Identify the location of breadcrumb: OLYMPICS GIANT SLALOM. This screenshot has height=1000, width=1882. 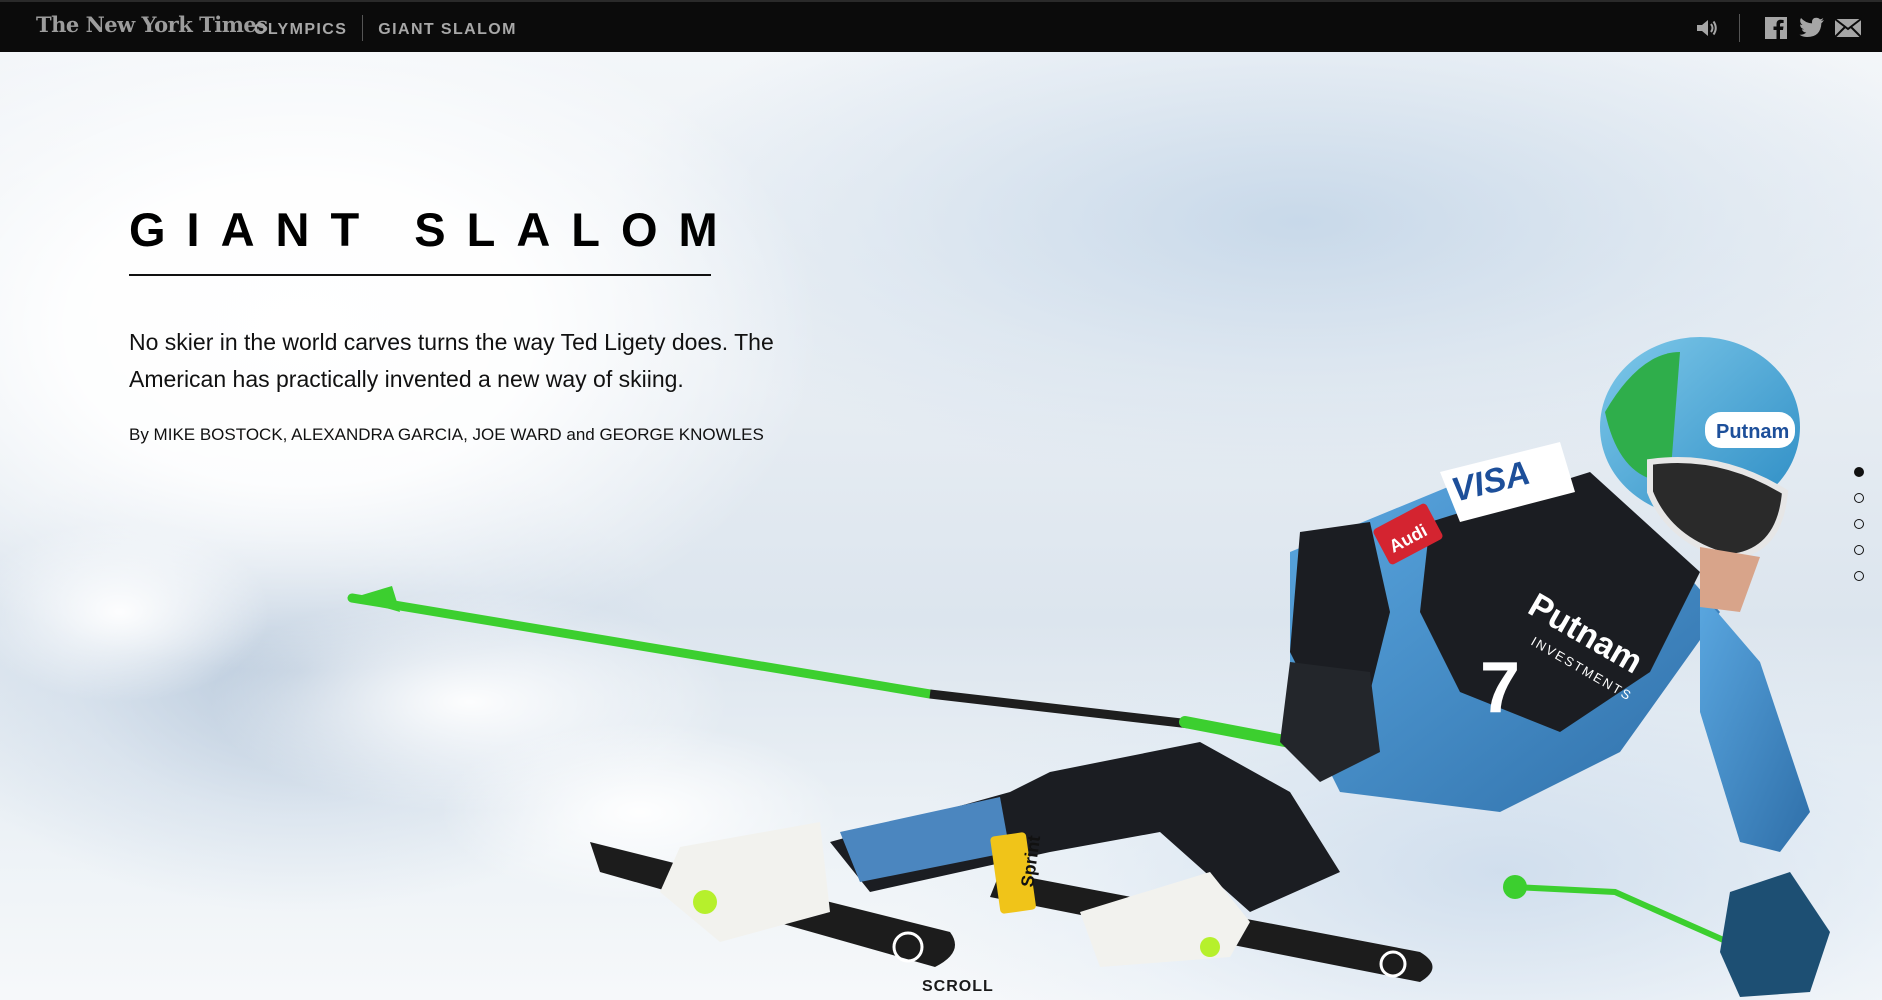
(385, 28).